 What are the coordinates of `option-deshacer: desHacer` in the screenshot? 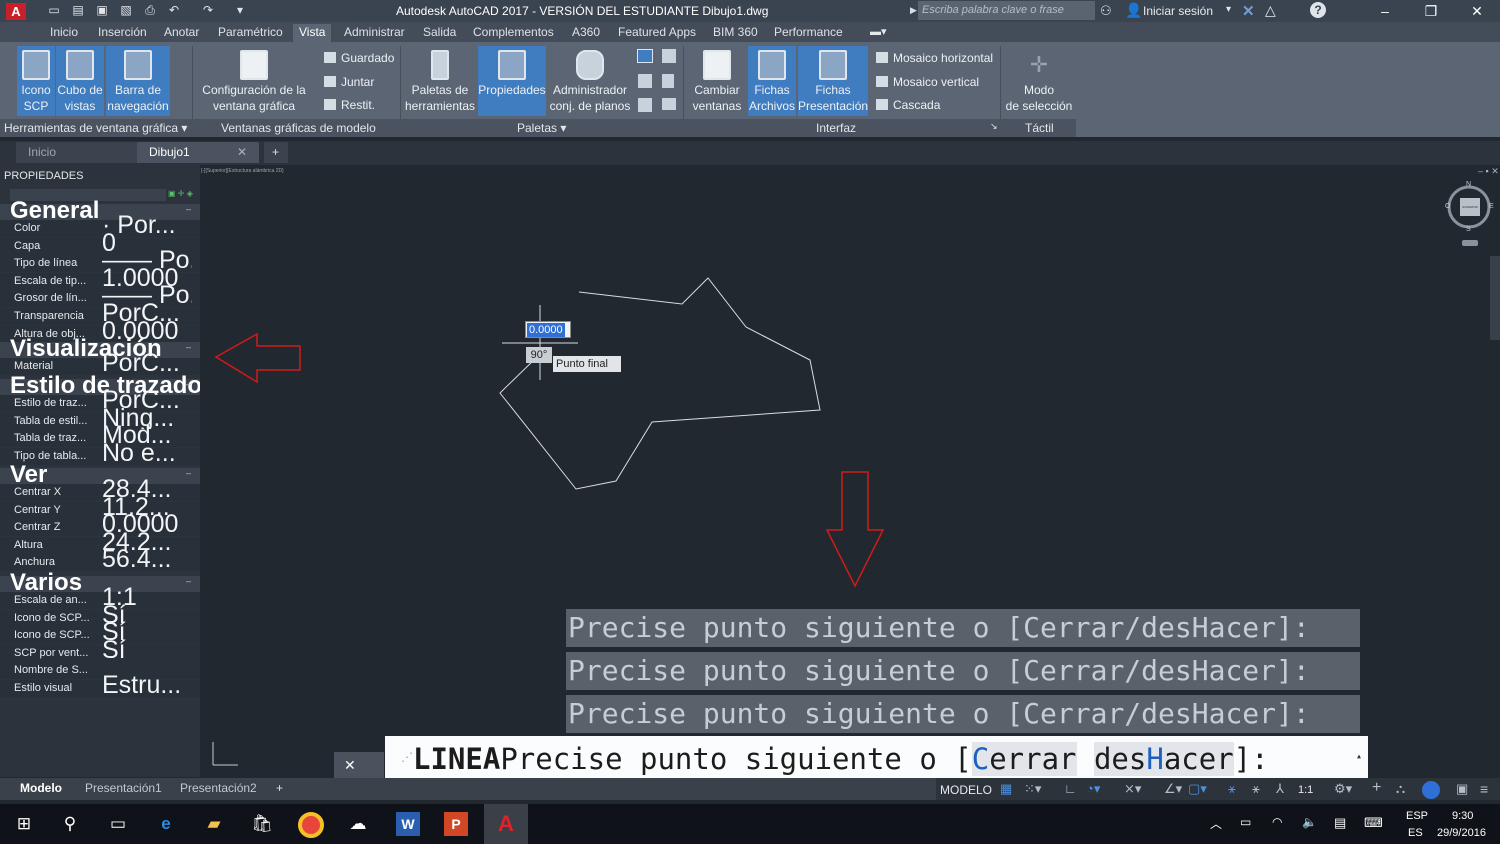 It's located at (1163, 759).